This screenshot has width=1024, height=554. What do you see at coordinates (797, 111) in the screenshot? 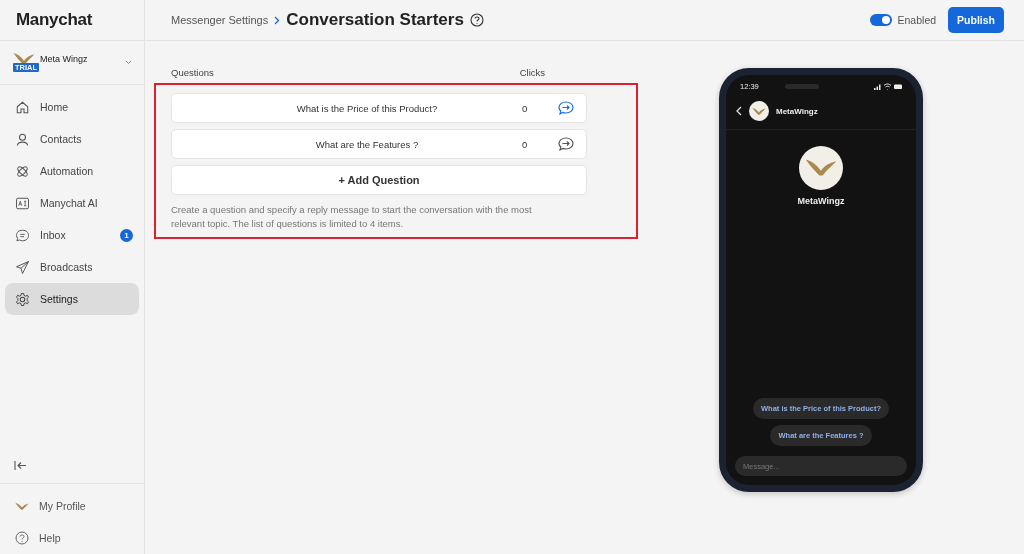
I see `contact-name: MetaWingz` at bounding box center [797, 111].